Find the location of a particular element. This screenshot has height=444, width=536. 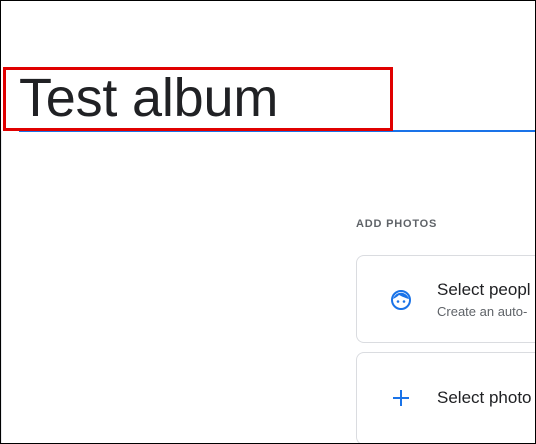

select-photos-title: Select photo is located at coordinates (484, 397).